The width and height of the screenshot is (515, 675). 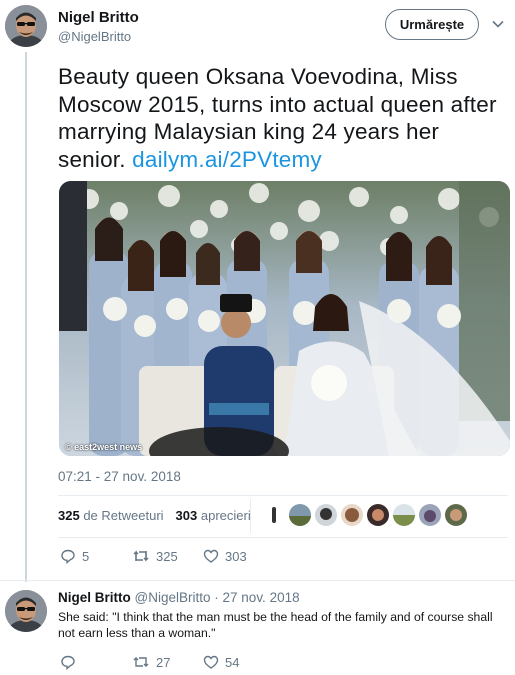 What do you see at coordinates (432, 24) in the screenshot?
I see `follow-button: Urmărește` at bounding box center [432, 24].